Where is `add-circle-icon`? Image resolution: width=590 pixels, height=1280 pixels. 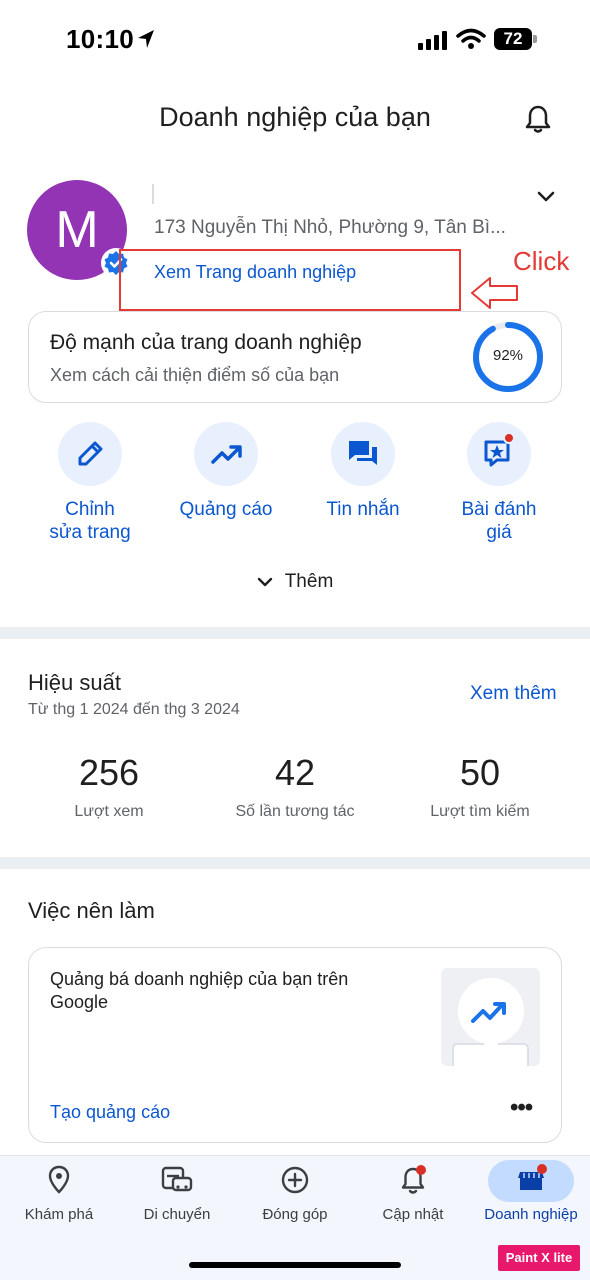 add-circle-icon is located at coordinates (295, 1180).